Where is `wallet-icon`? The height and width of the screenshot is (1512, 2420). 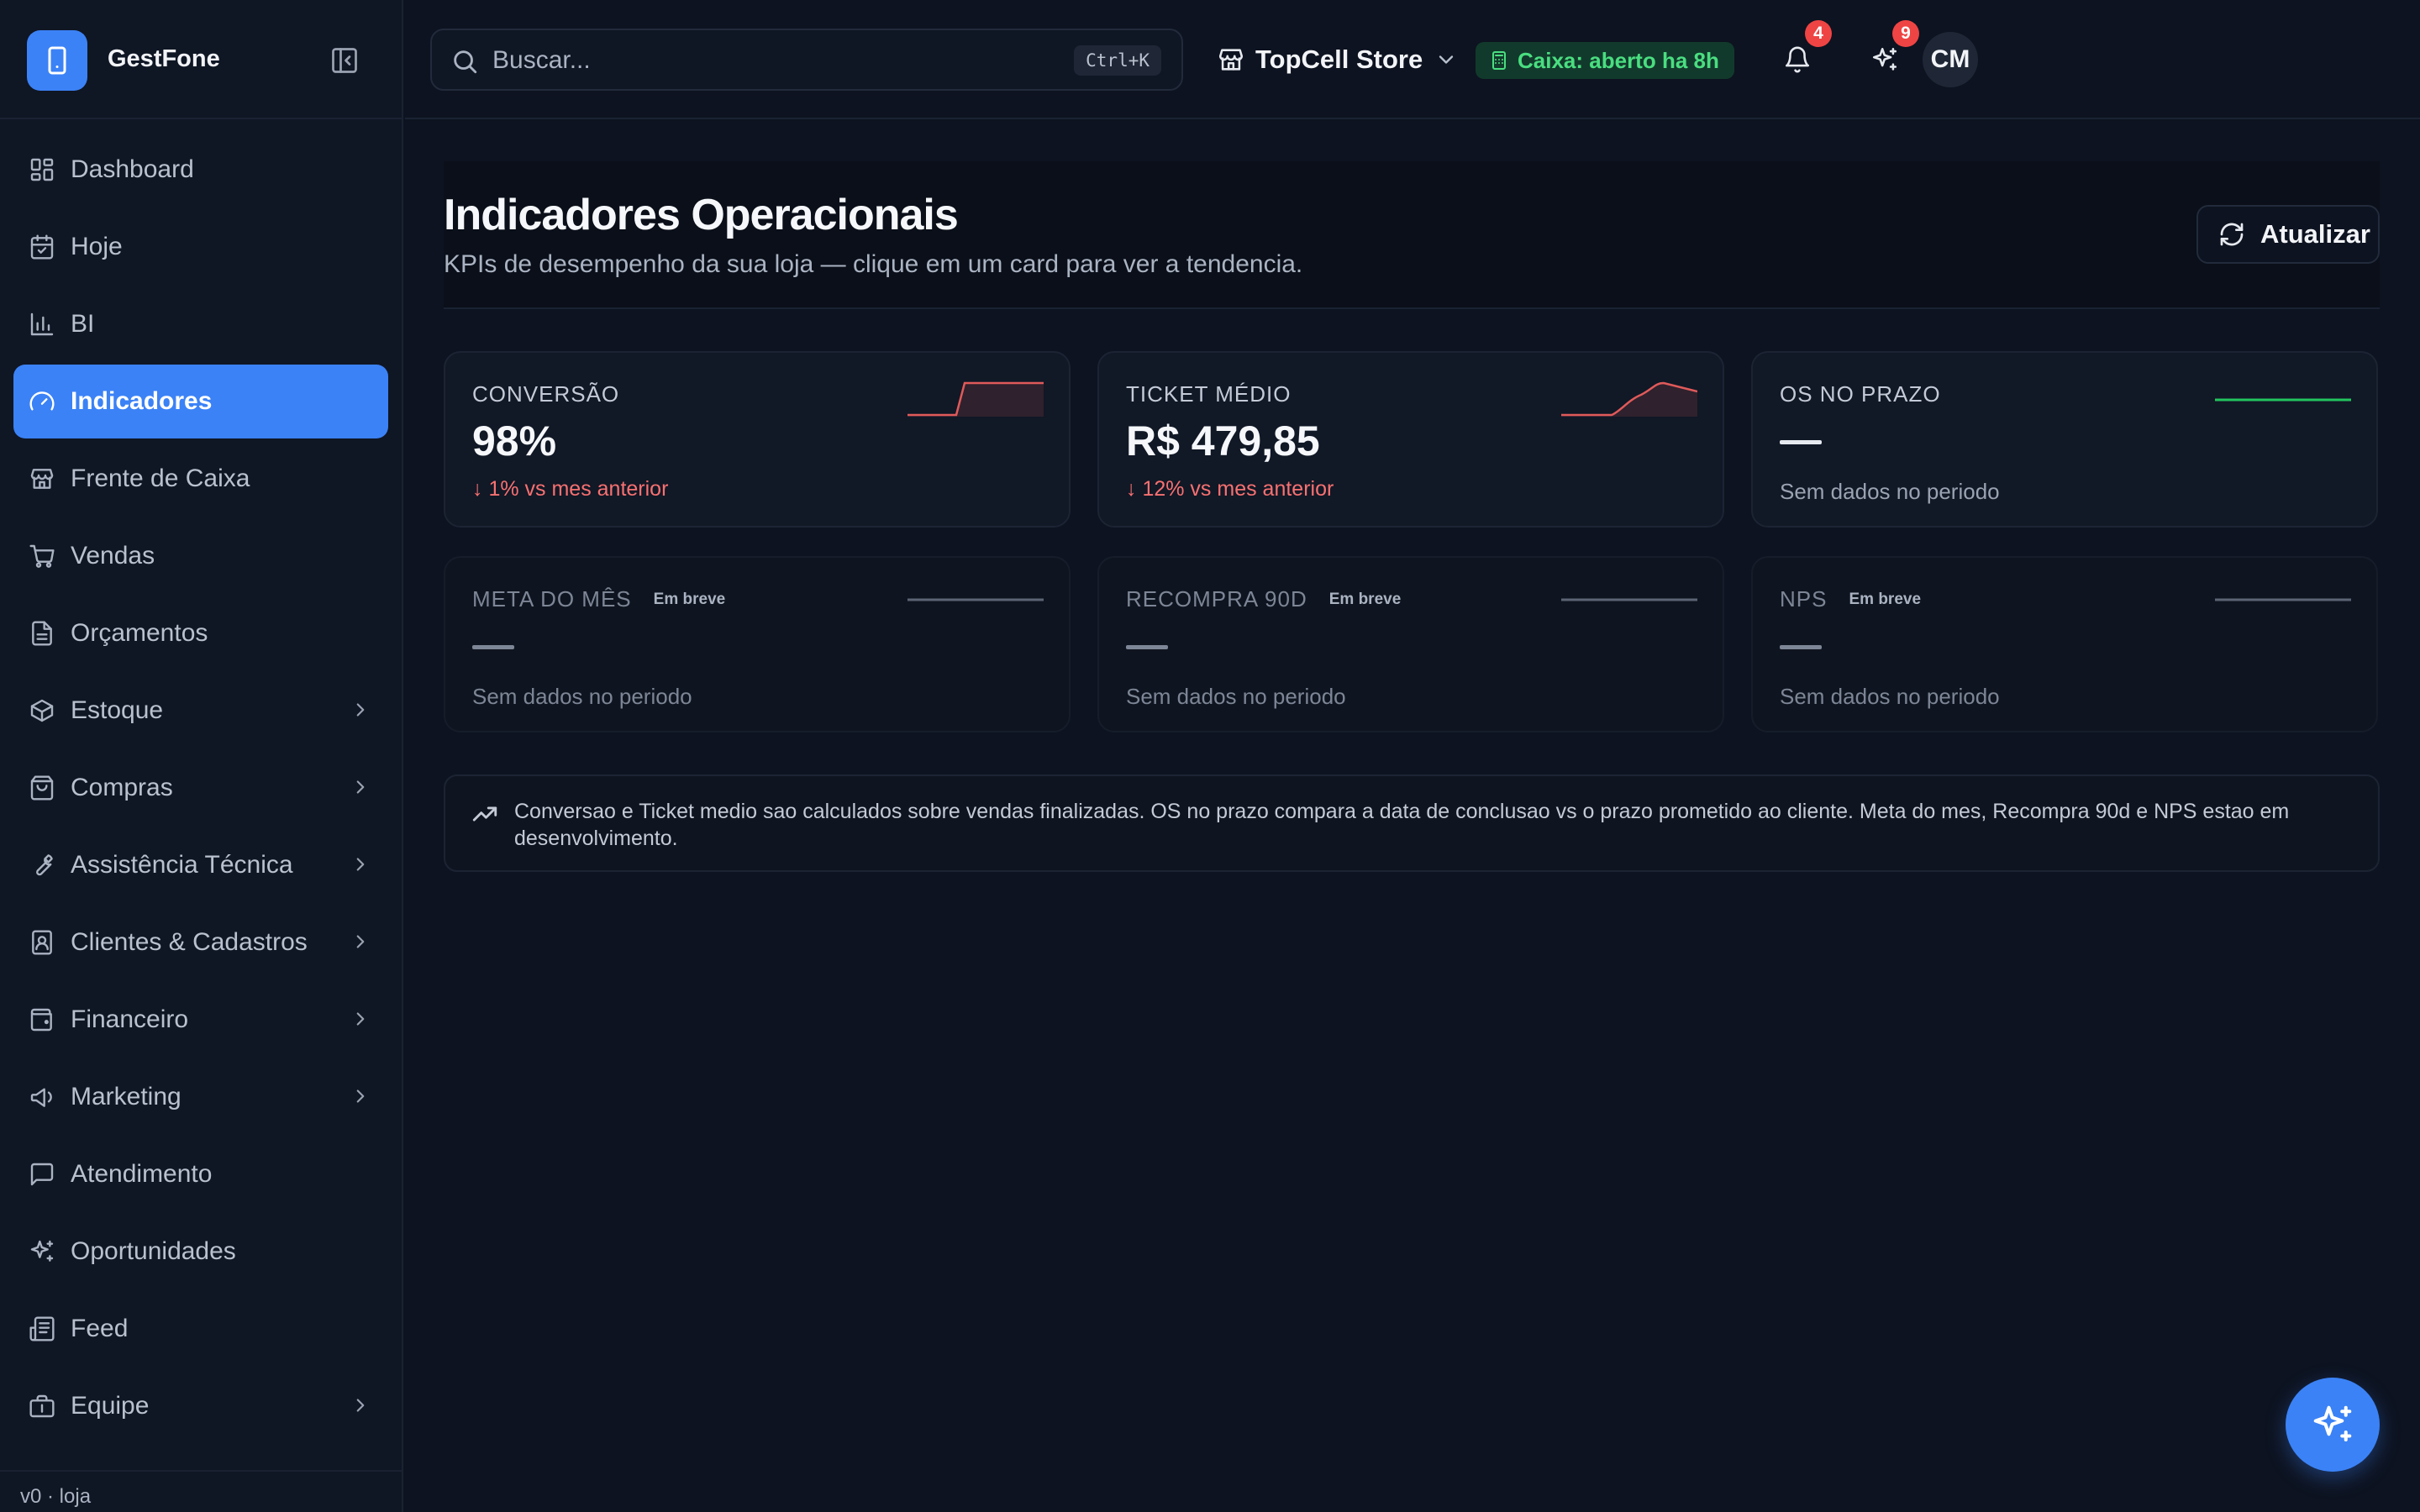
wallet-icon is located at coordinates (42, 1020).